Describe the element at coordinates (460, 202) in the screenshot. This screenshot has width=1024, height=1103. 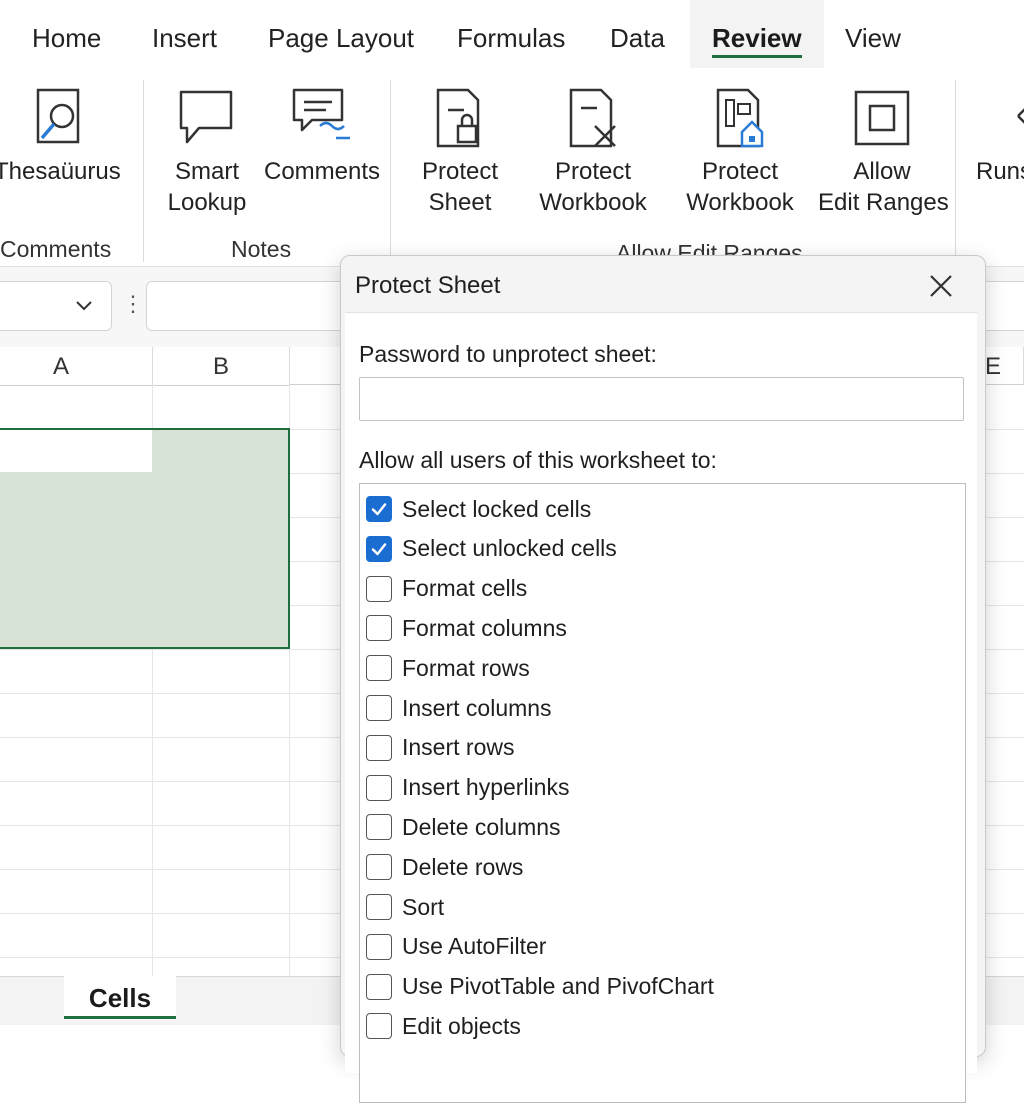
I see `protect-sheet-label-2: Sheet` at that location.